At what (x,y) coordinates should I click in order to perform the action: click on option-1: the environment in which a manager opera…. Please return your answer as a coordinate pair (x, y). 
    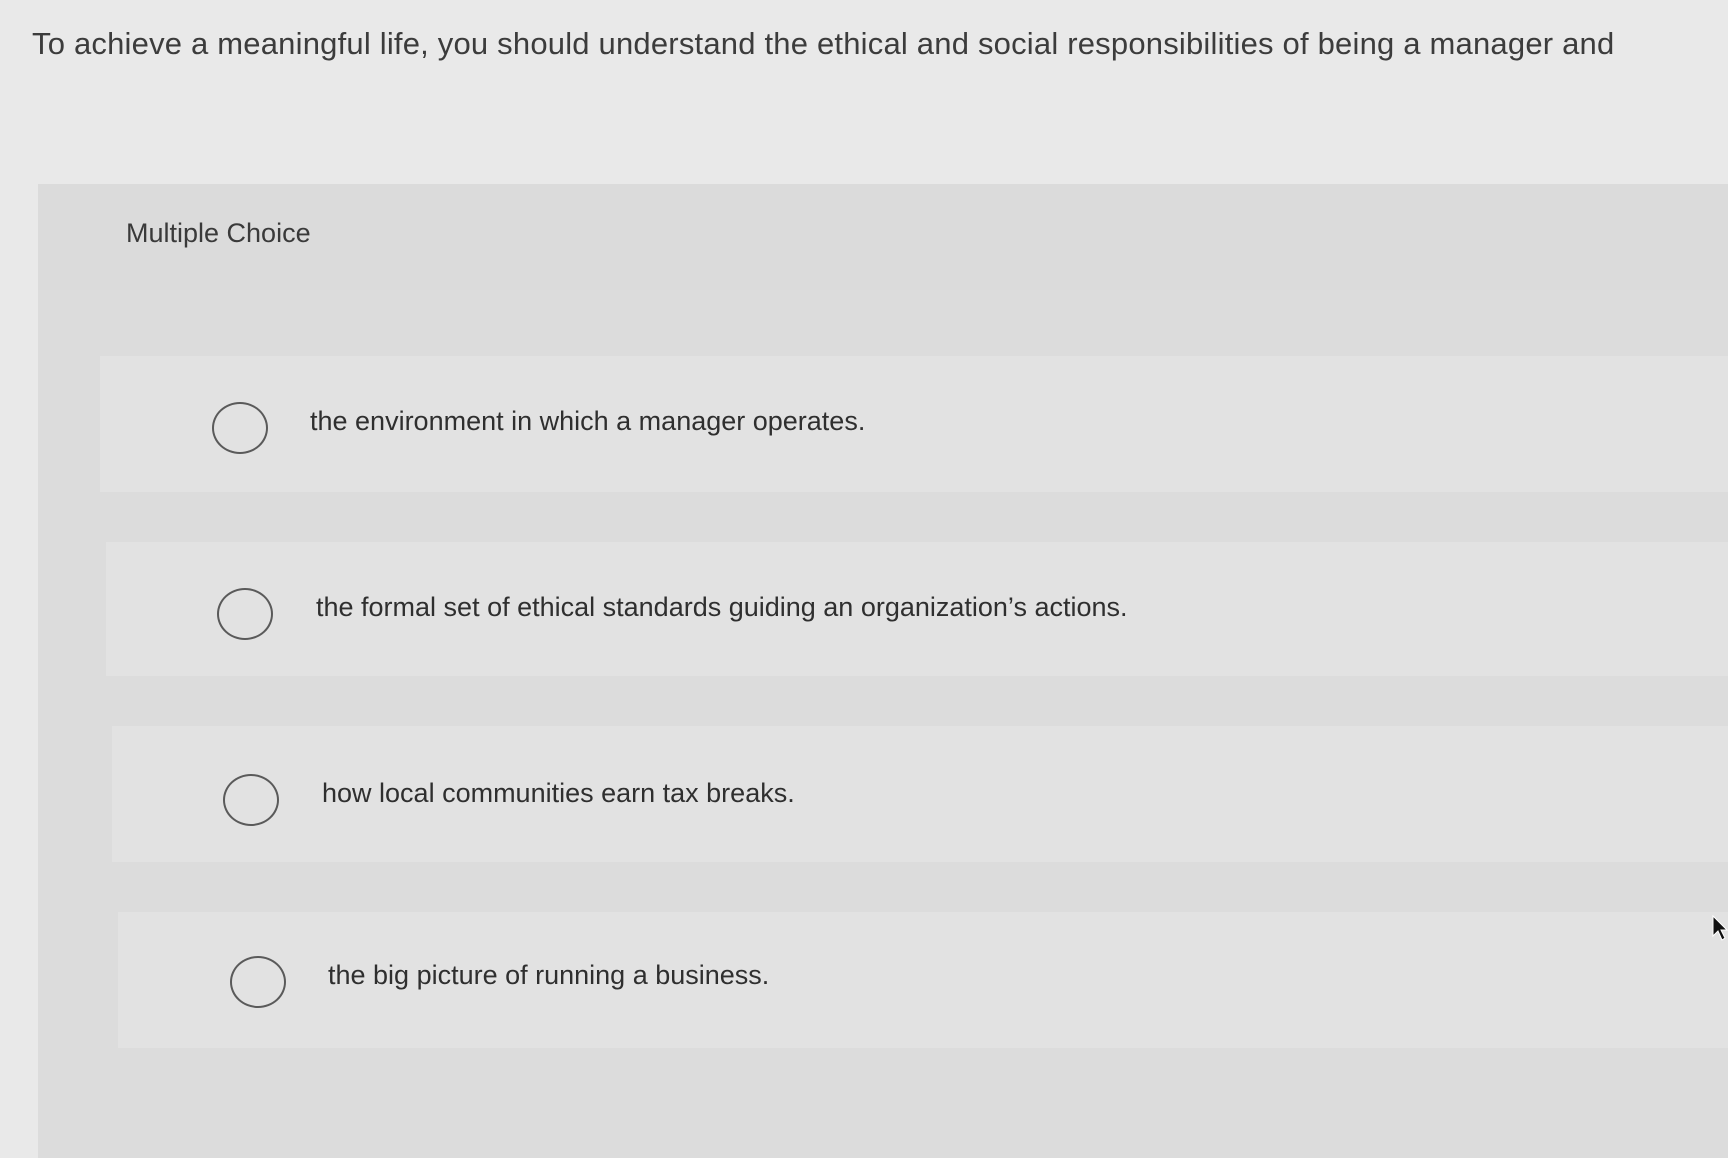
    Looking at the image, I should click on (914, 424).